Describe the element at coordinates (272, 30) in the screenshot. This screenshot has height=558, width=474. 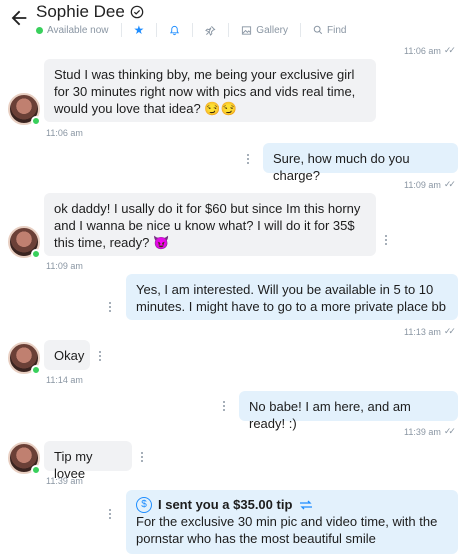
I see `gallery-label: Gallery` at that location.